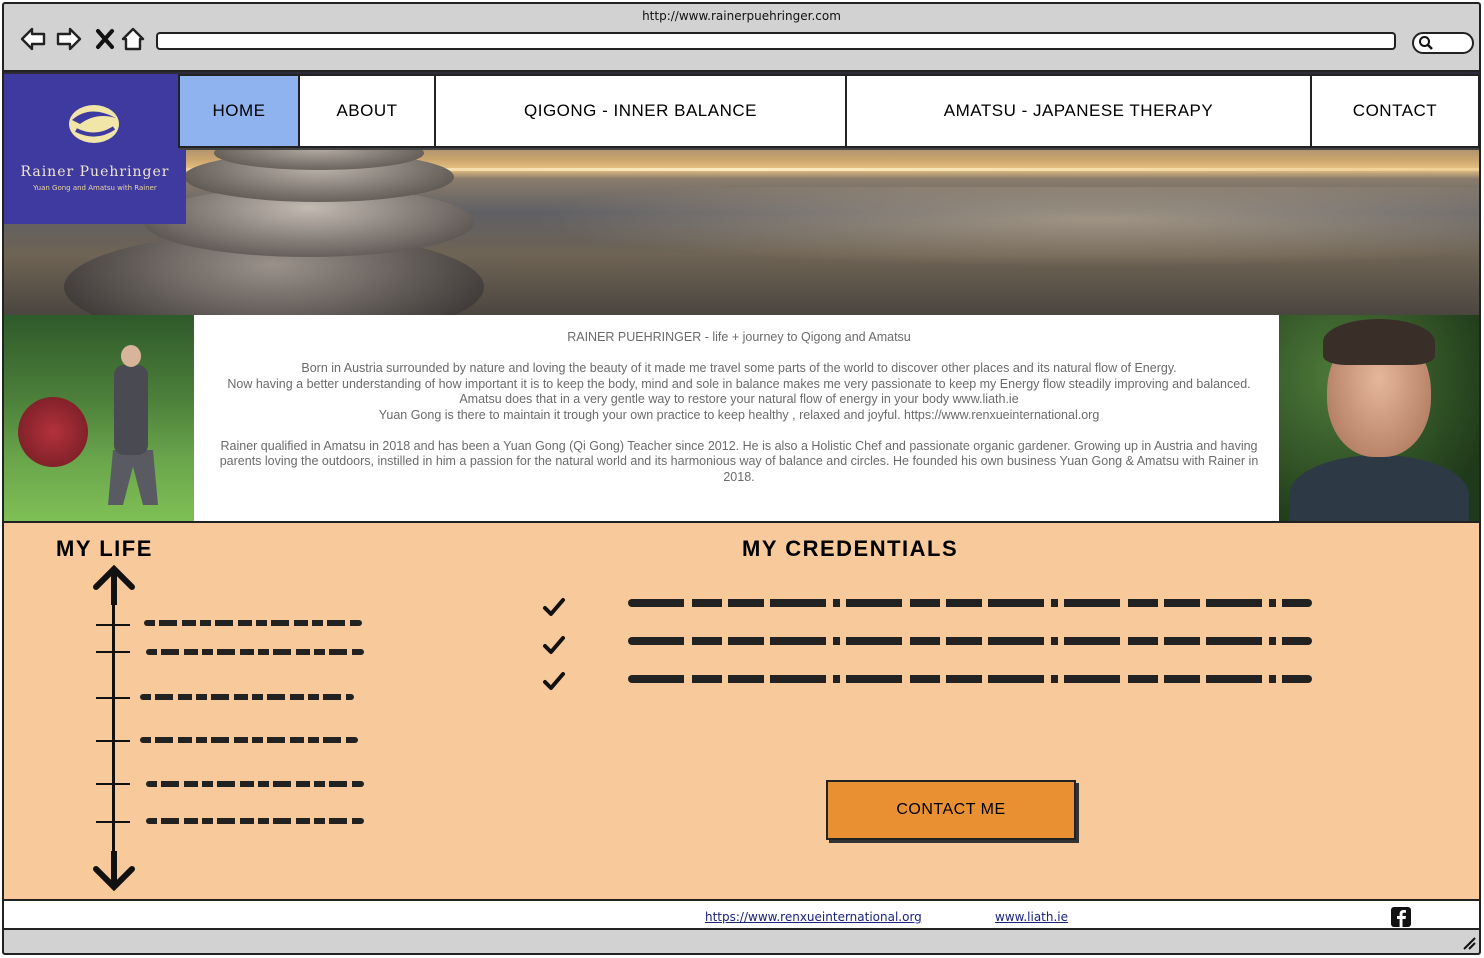 Image resolution: width=1484 pixels, height=958 pixels. Describe the element at coordinates (1379, 418) in the screenshot. I see `portrait-photo` at that location.